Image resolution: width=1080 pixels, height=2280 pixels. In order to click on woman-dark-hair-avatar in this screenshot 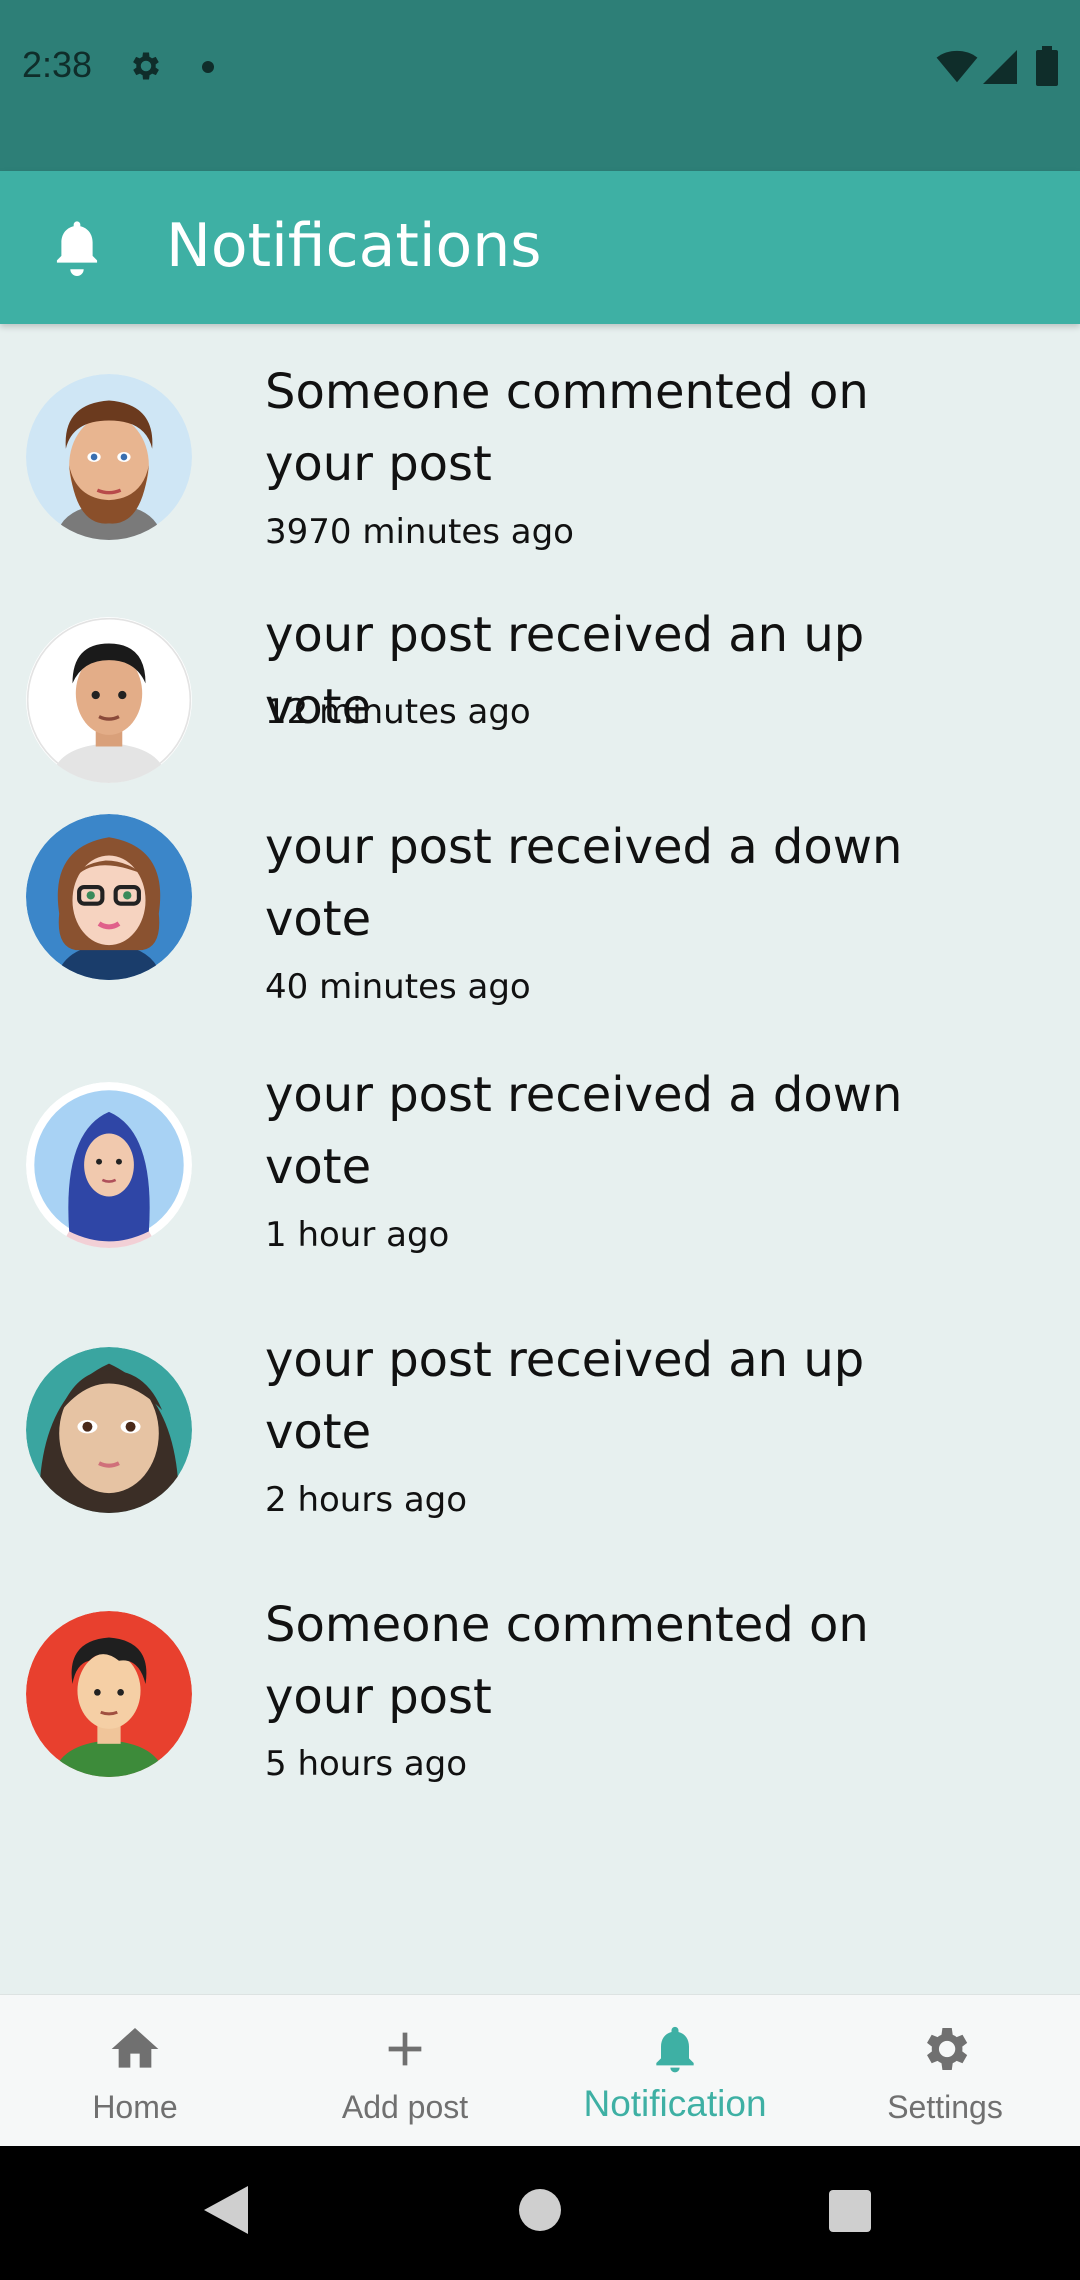, I will do `click(109, 1430)`.